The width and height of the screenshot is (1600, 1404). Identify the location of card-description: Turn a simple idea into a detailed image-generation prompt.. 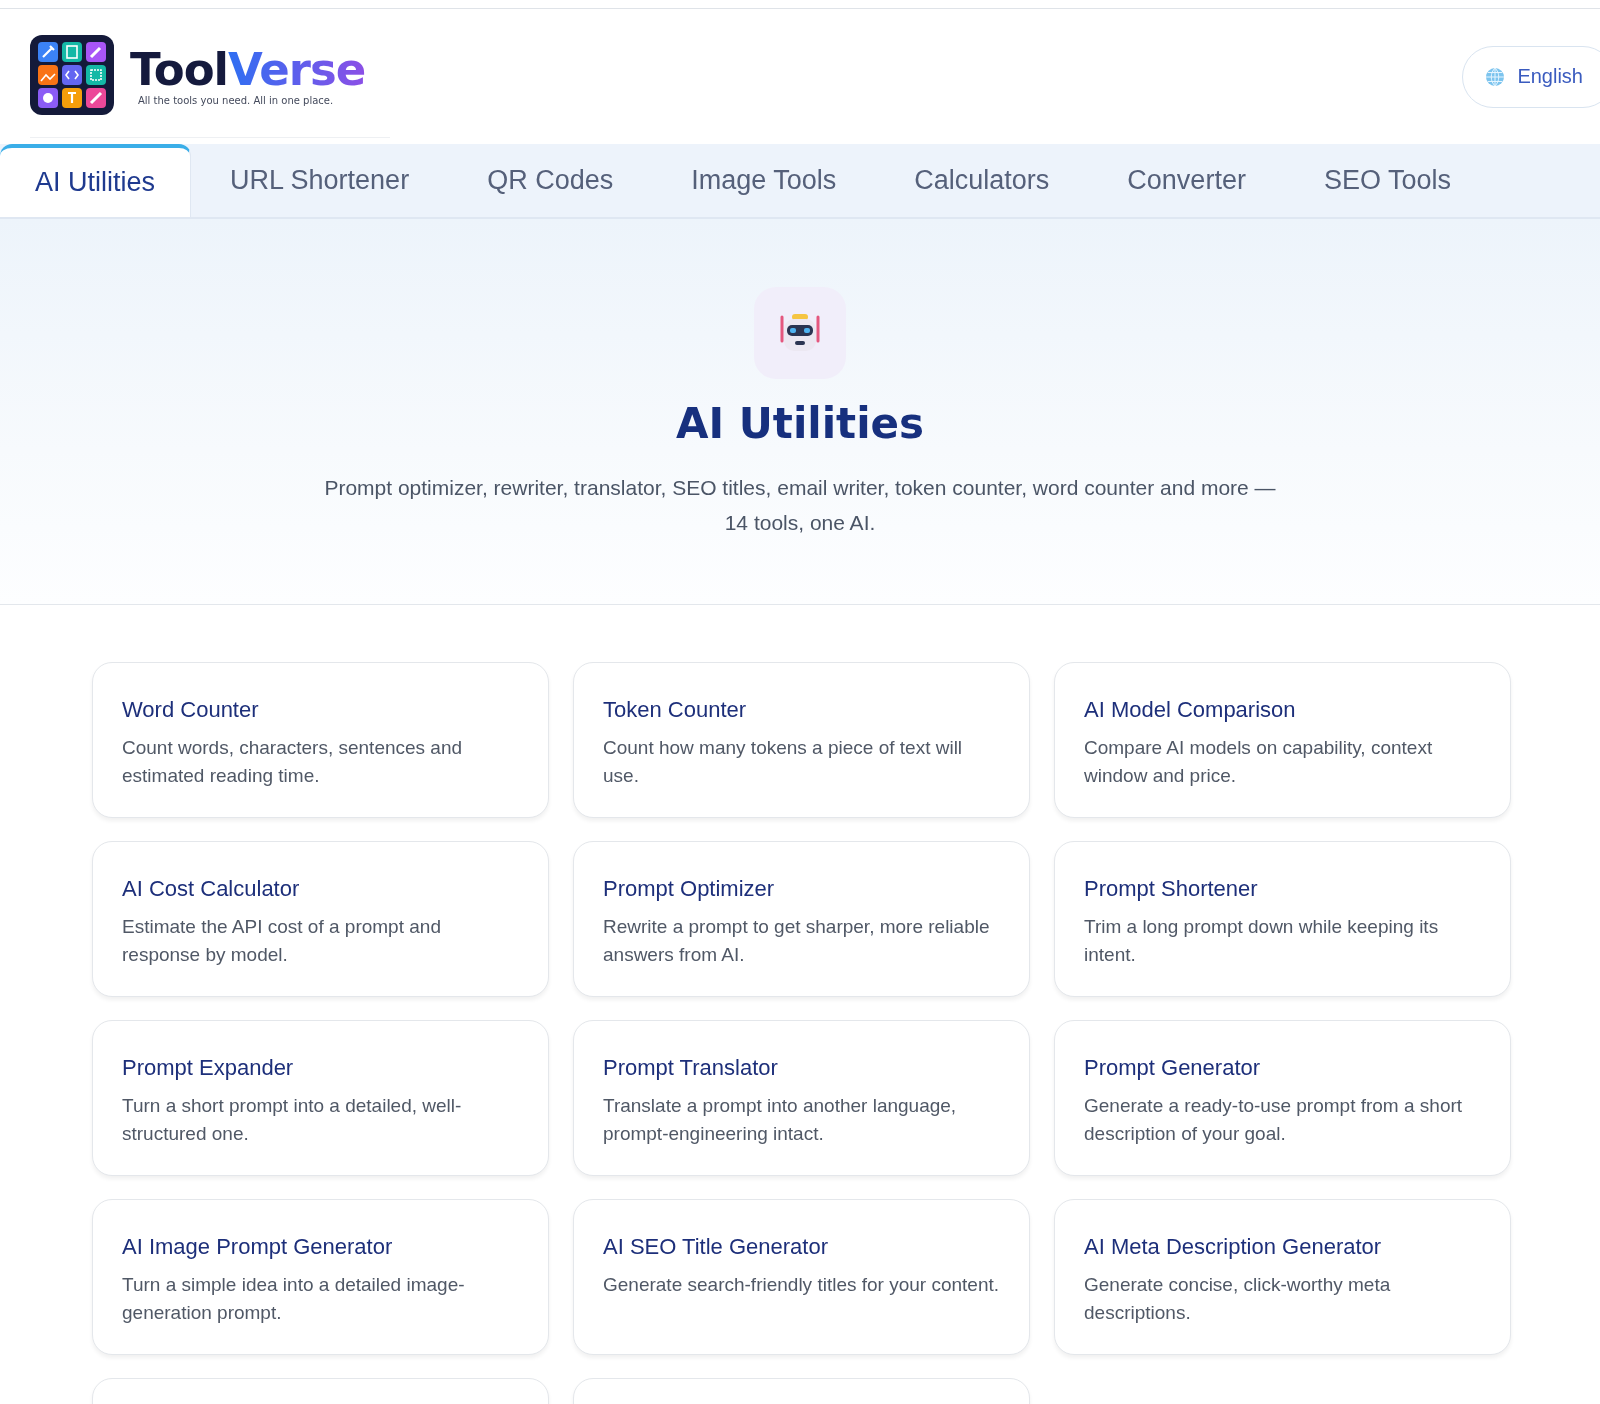
(294, 1299).